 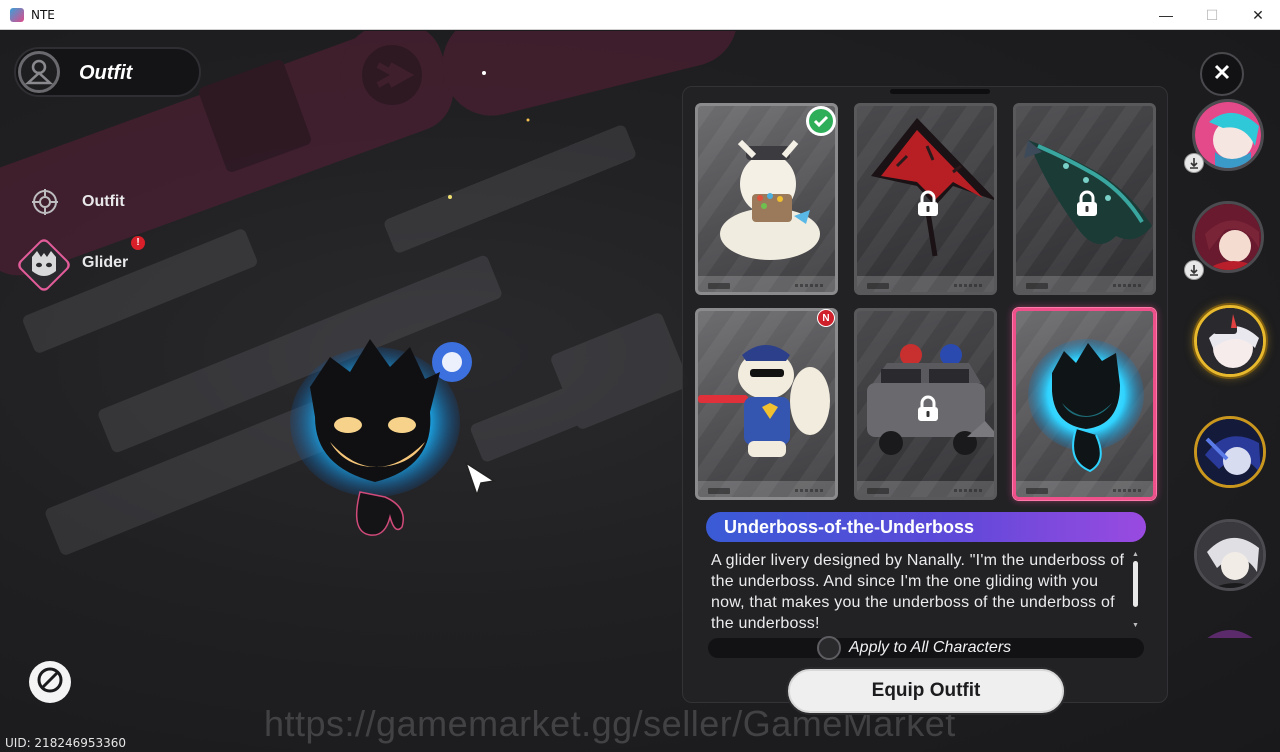 What do you see at coordinates (849, 527) in the screenshot?
I see `item-title: Underboss-of-the-Underboss` at bounding box center [849, 527].